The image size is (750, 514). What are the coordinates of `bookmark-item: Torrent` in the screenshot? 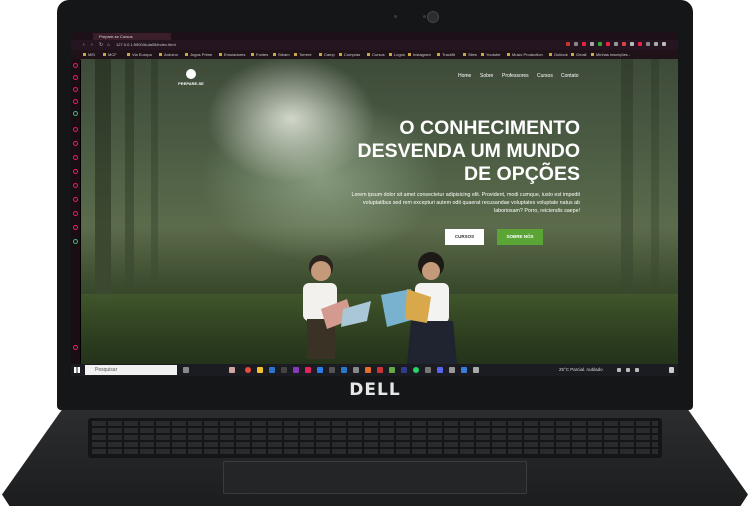 It's located at (302, 54).